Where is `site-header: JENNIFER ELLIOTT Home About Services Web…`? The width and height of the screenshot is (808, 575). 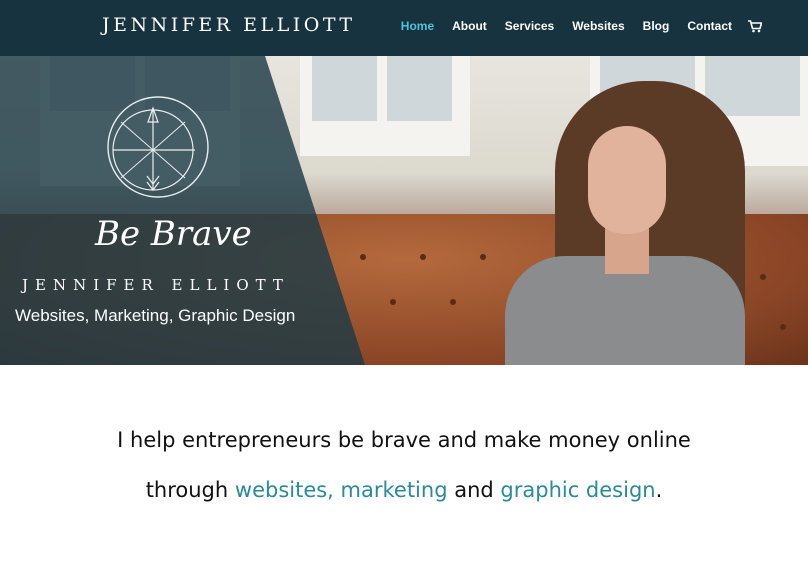 site-header: JENNIFER ELLIOTT Home About Services Web… is located at coordinates (404, 28).